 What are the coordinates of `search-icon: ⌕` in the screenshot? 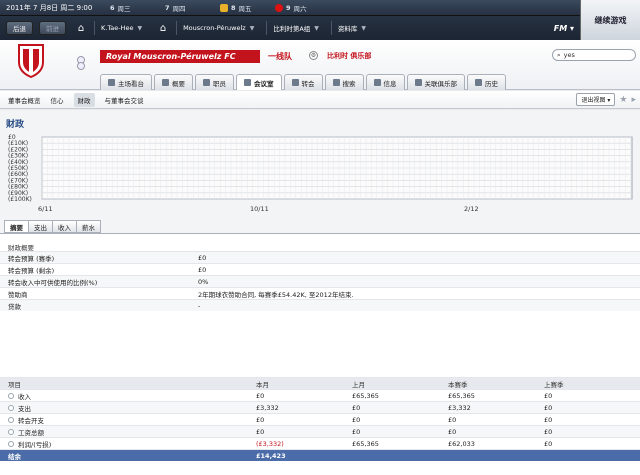 It's located at (559, 54).